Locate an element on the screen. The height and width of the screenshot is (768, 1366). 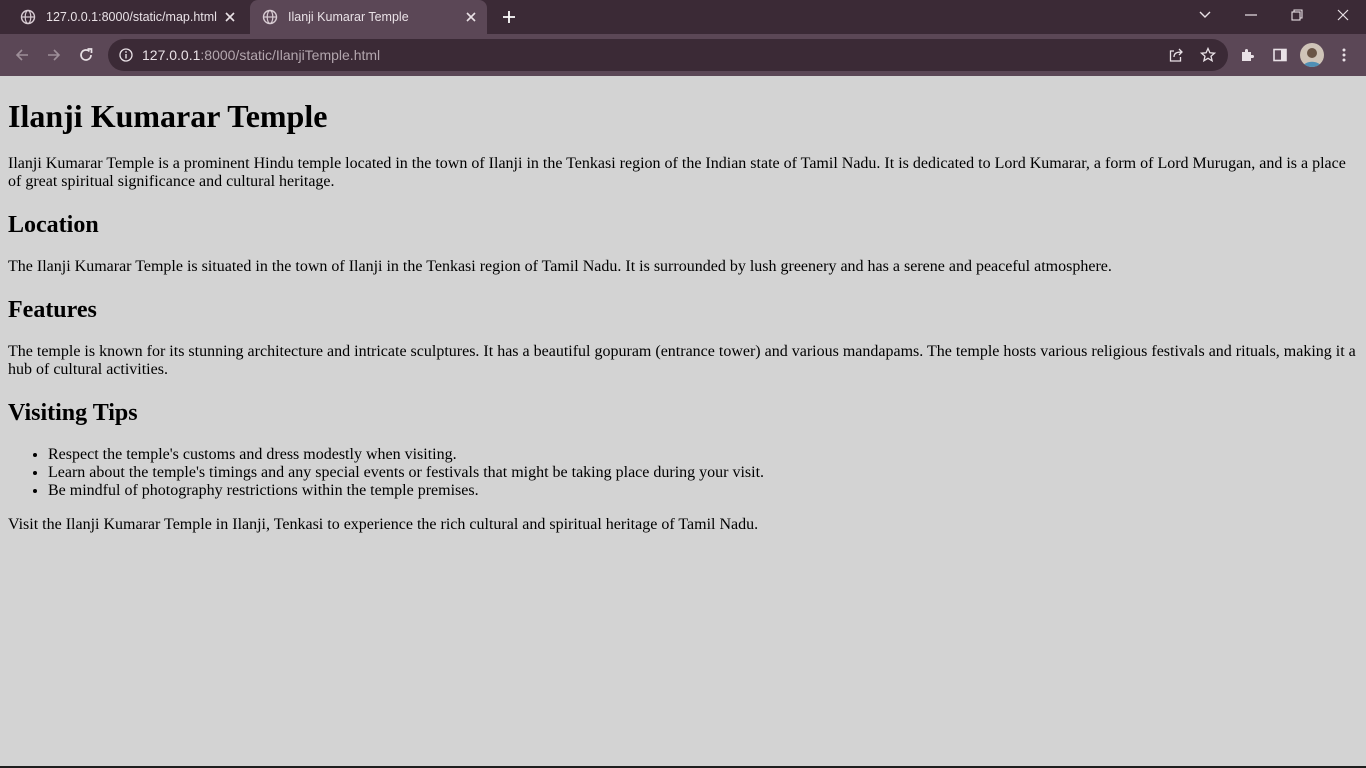
new-tab-button is located at coordinates (509, 17).